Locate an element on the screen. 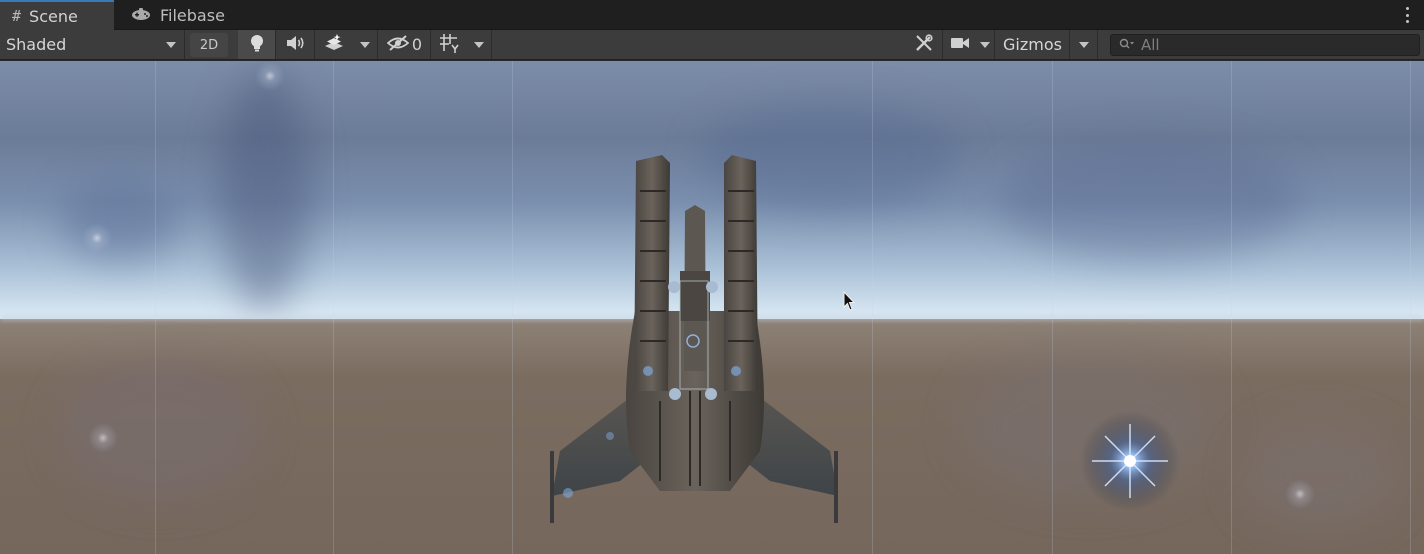  tab-filebase-label: Filebase is located at coordinates (192, 15).